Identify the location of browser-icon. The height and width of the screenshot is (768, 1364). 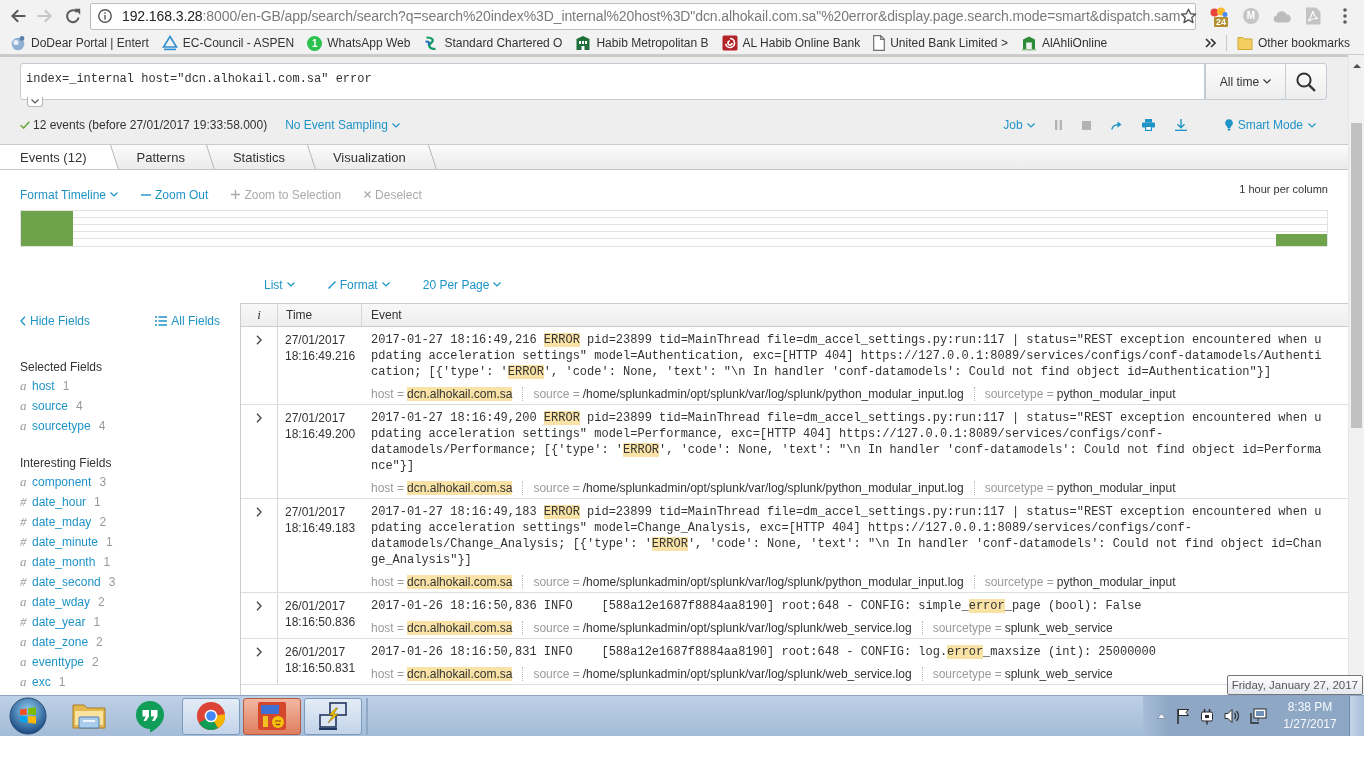
(211, 716).